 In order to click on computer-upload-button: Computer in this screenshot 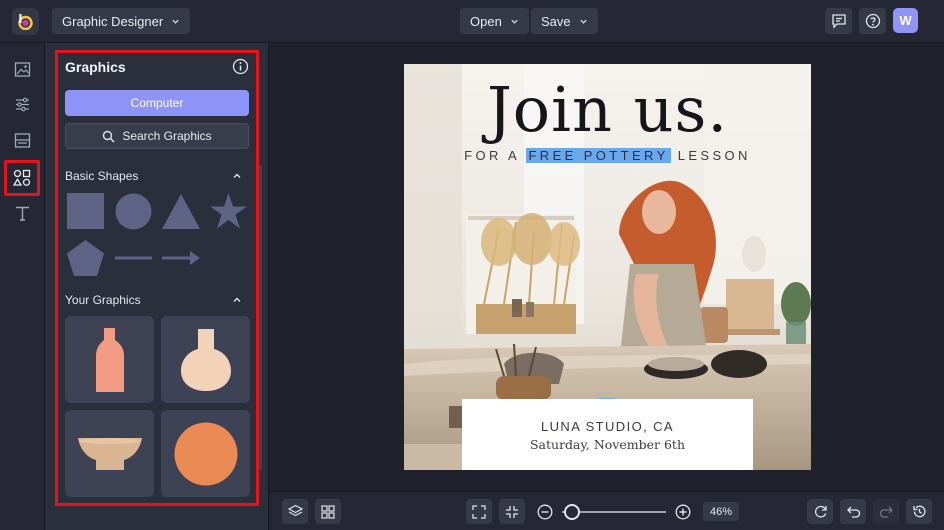, I will do `click(157, 103)`.